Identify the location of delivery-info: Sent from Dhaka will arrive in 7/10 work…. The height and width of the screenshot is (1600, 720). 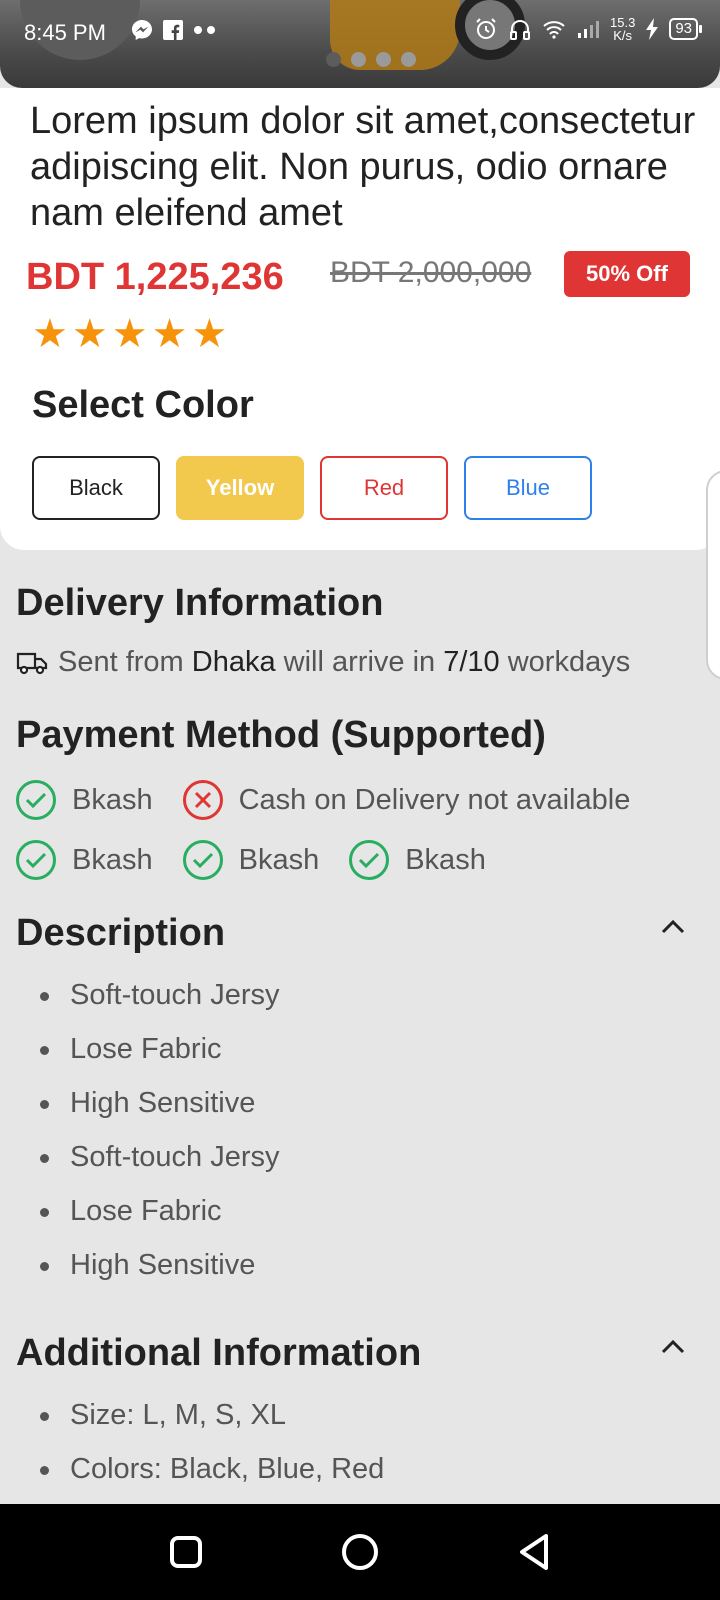
(323, 662).